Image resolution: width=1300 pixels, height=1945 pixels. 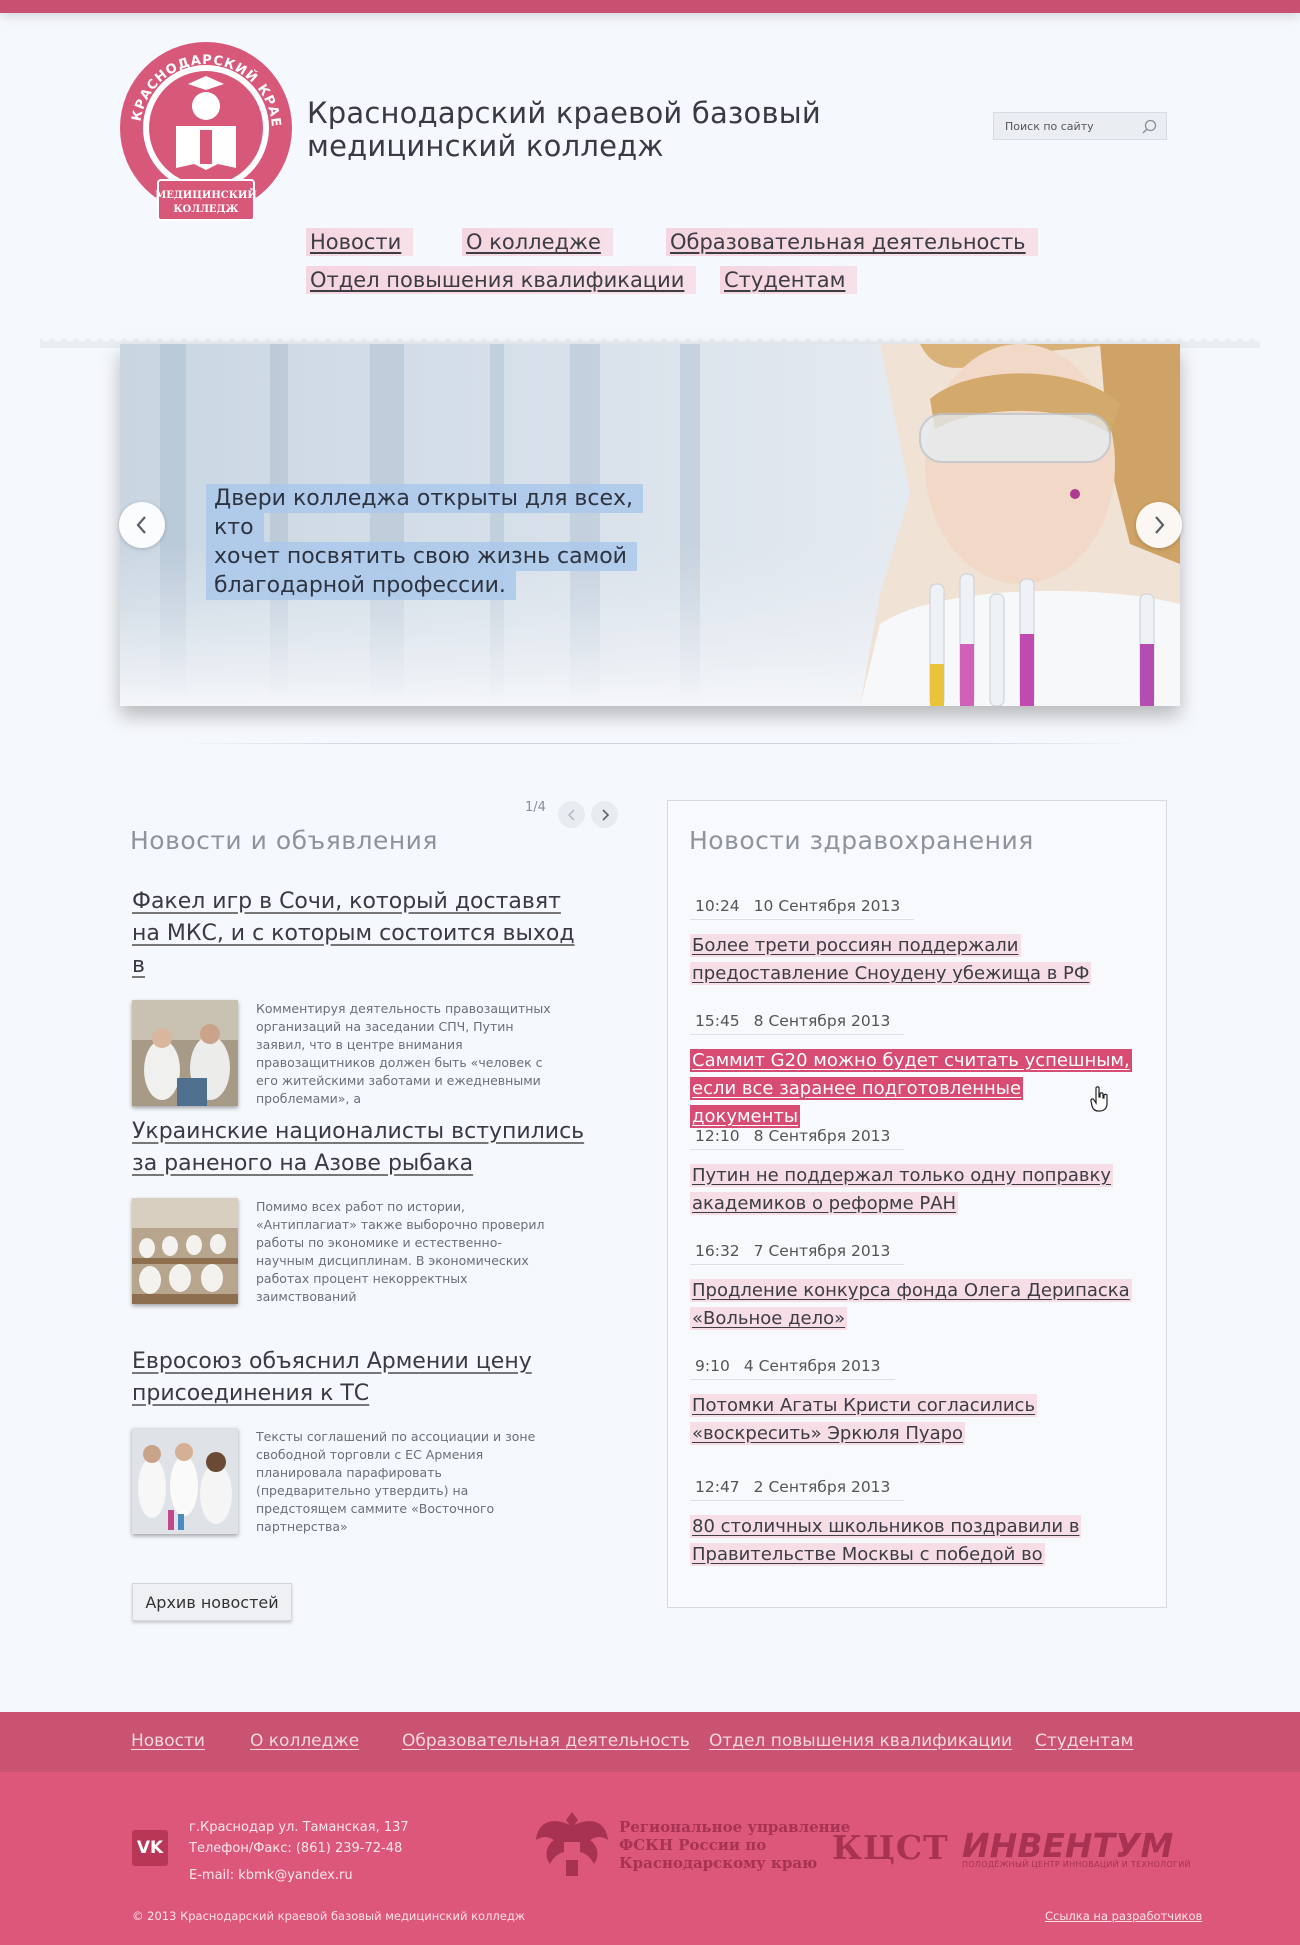 What do you see at coordinates (650, 1711) in the screenshot?
I see `footer-edge-decoration` at bounding box center [650, 1711].